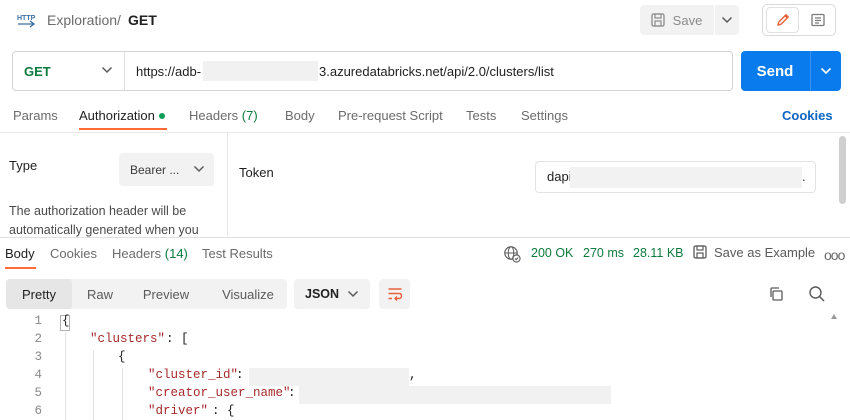 Image resolution: width=850 pixels, height=420 pixels. I want to click on breadcrumb-parent: Exploration, so click(82, 20).